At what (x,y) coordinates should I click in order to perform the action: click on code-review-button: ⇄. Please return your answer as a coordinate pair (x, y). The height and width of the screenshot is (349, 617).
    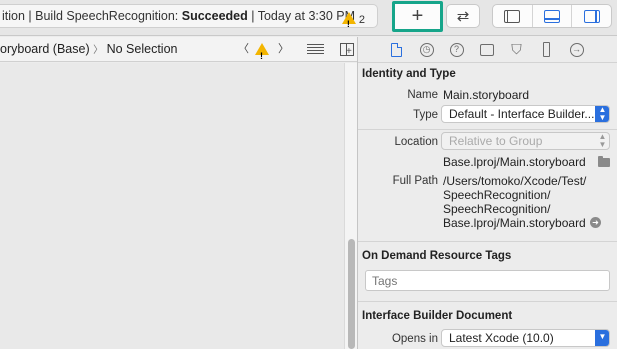
    Looking at the image, I should click on (463, 16).